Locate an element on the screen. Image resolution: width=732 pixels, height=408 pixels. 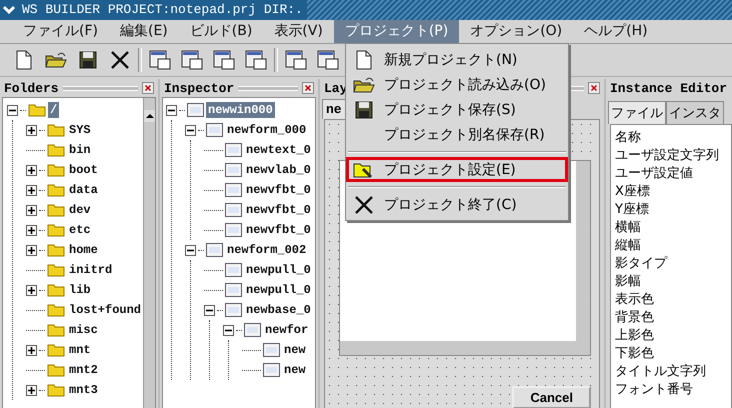
tab: ne is located at coordinates (333, 109).